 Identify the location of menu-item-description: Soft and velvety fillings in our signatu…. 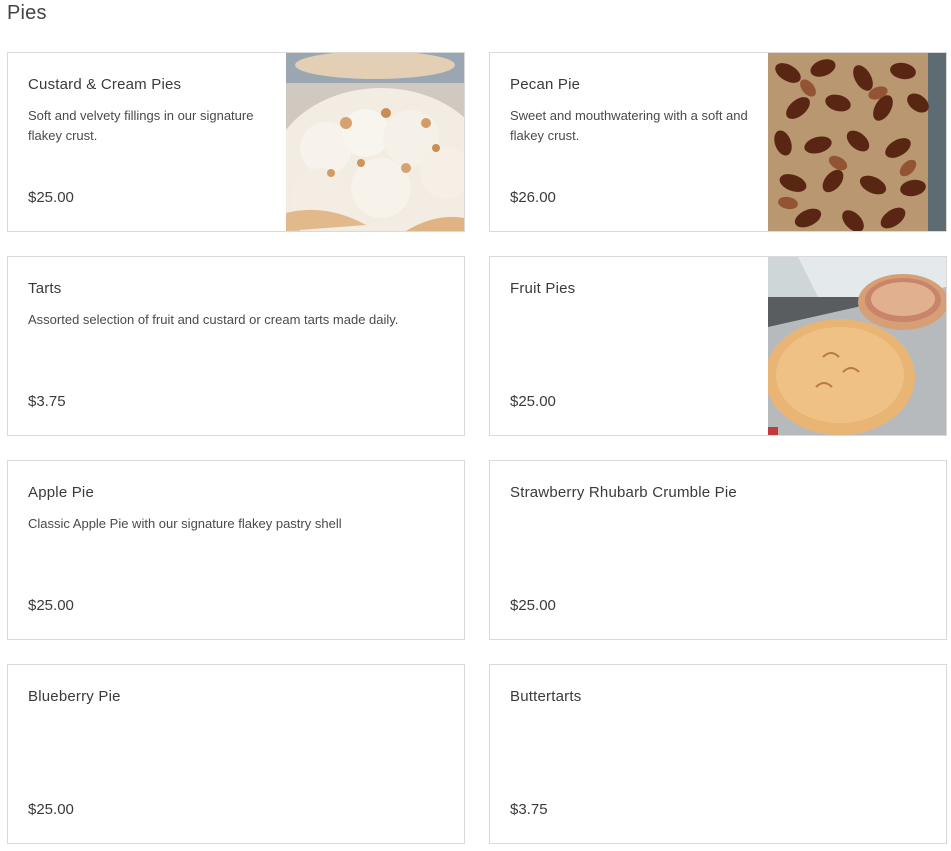
(141, 125).